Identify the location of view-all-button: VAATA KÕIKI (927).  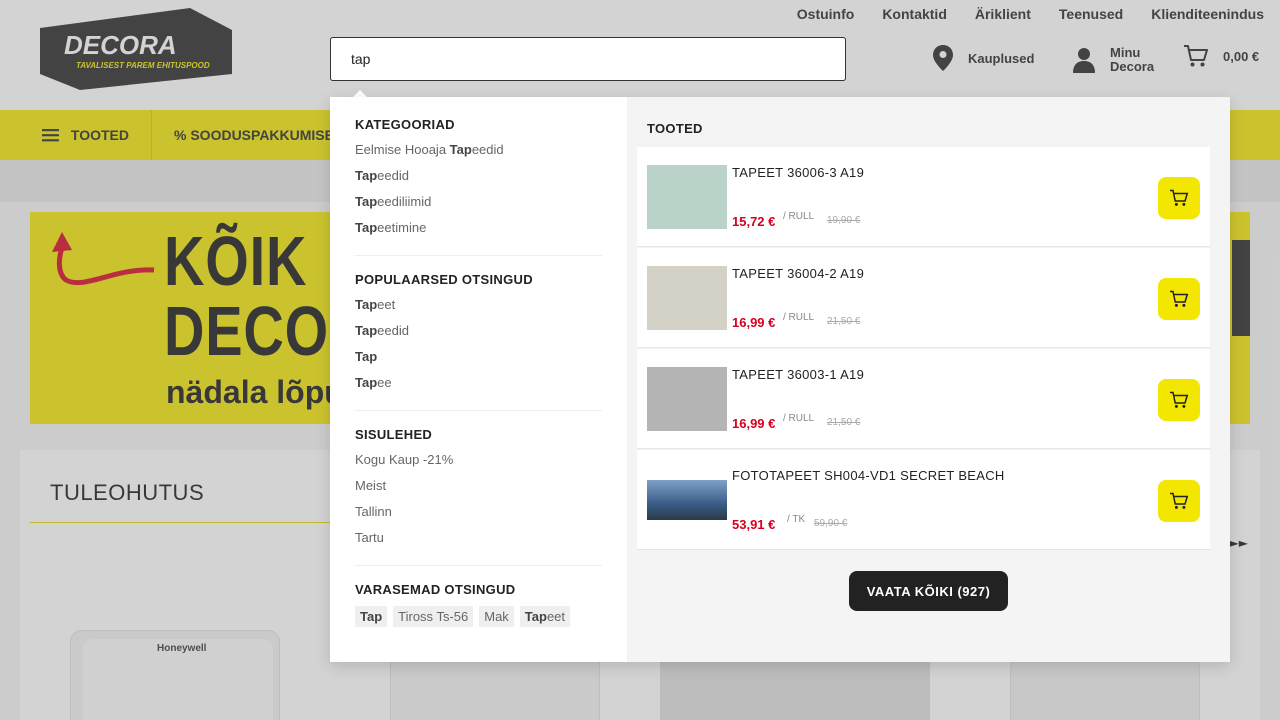
(928, 591).